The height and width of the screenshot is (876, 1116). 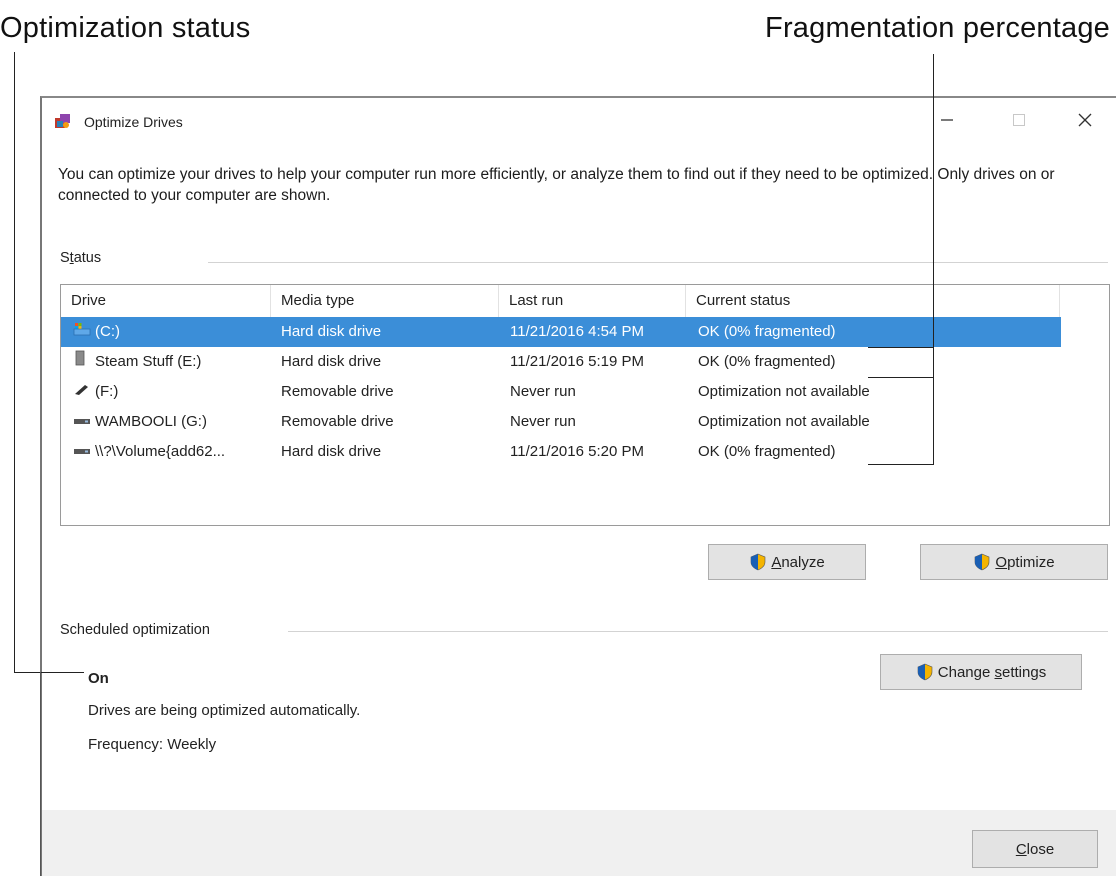 I want to click on drive-list-header: Drive Media type Last run Current status, so click(x=585, y=301).